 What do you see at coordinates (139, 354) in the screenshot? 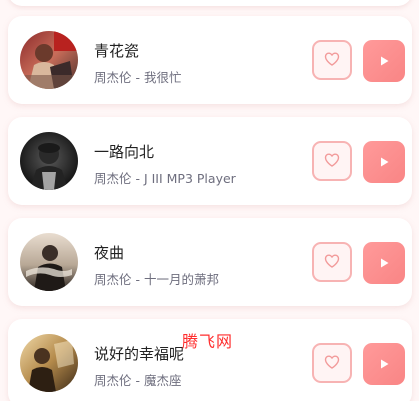
I see `song-title: 说好的幸福呢` at bounding box center [139, 354].